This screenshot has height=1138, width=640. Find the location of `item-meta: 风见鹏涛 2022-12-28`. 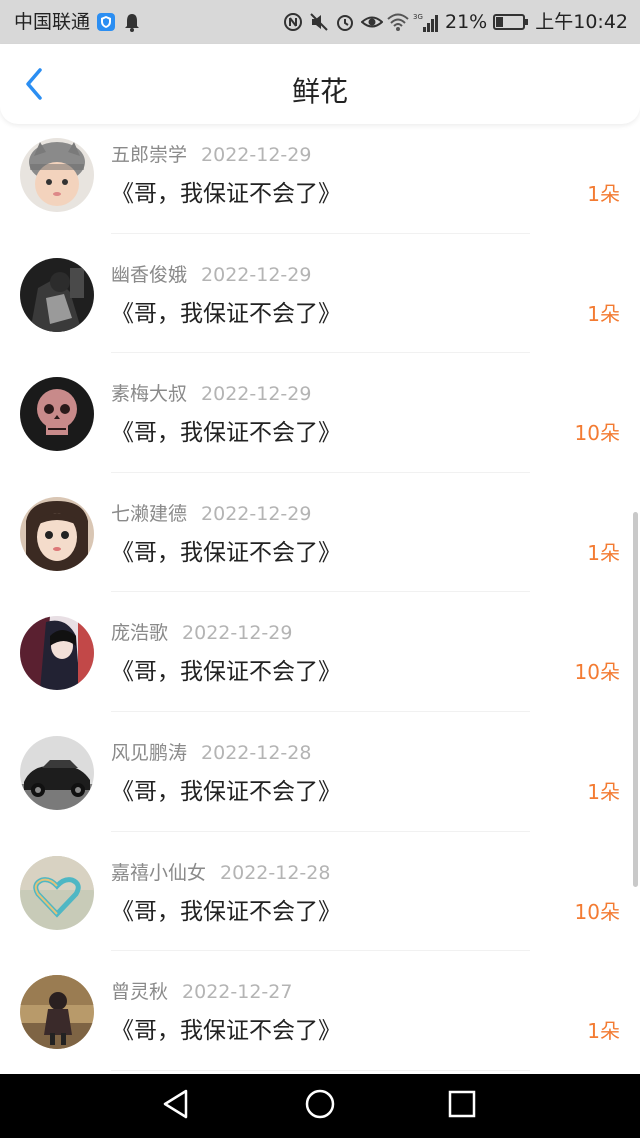

item-meta: 风见鹏涛 2022-12-28 is located at coordinates (211, 751).